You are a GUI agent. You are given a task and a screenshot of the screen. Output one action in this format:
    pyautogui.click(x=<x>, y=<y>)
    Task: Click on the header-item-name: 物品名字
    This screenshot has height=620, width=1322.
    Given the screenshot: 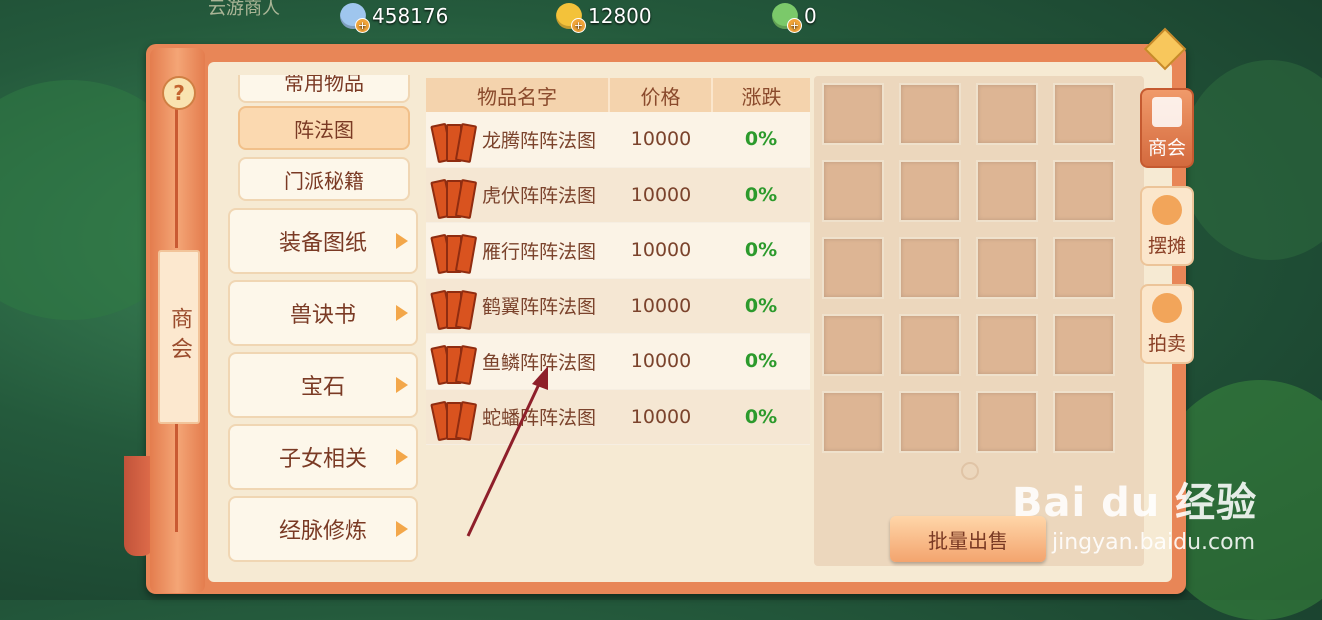 What is the action you would take?
    pyautogui.click(x=518, y=95)
    